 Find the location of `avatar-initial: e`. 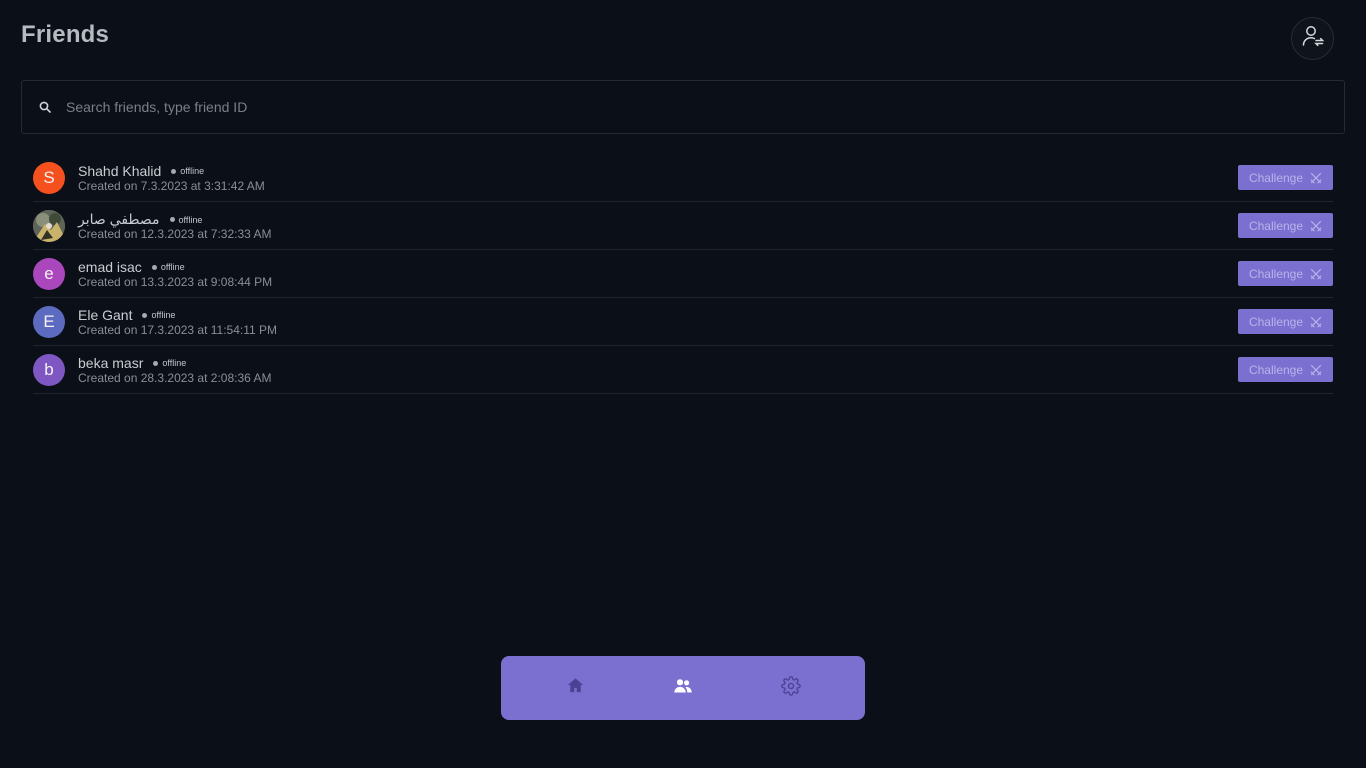

avatar-initial: e is located at coordinates (49, 273).